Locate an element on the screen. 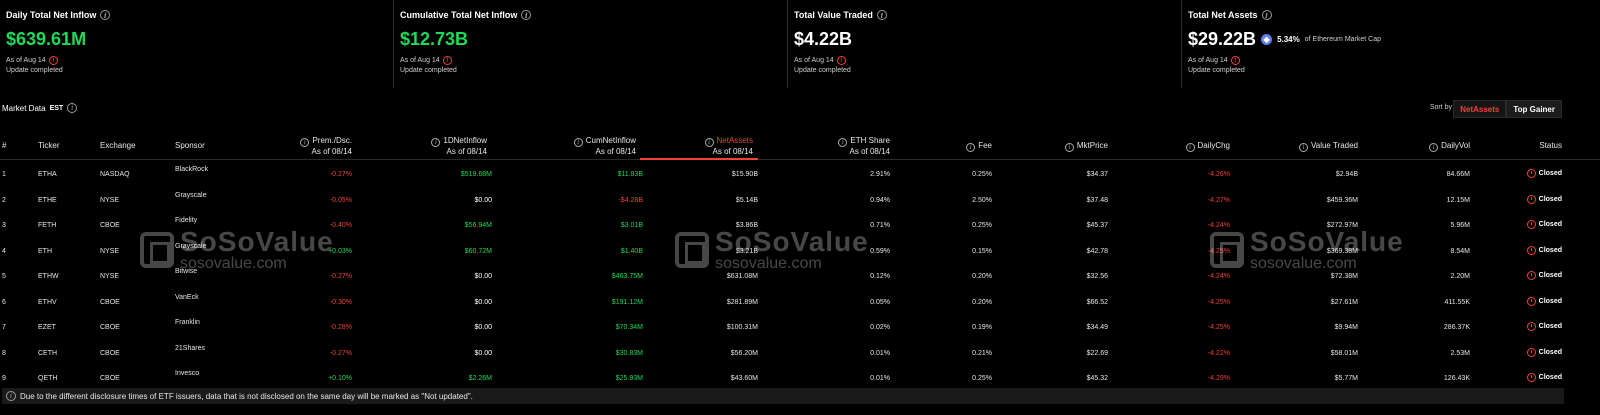  cell-ethshare: 0.59% is located at coordinates (880, 251).